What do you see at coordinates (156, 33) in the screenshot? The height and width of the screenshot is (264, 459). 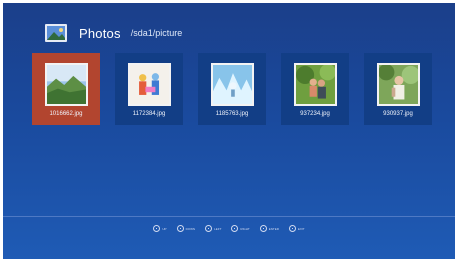 I see `folder-path: /sda1/picture` at bounding box center [156, 33].